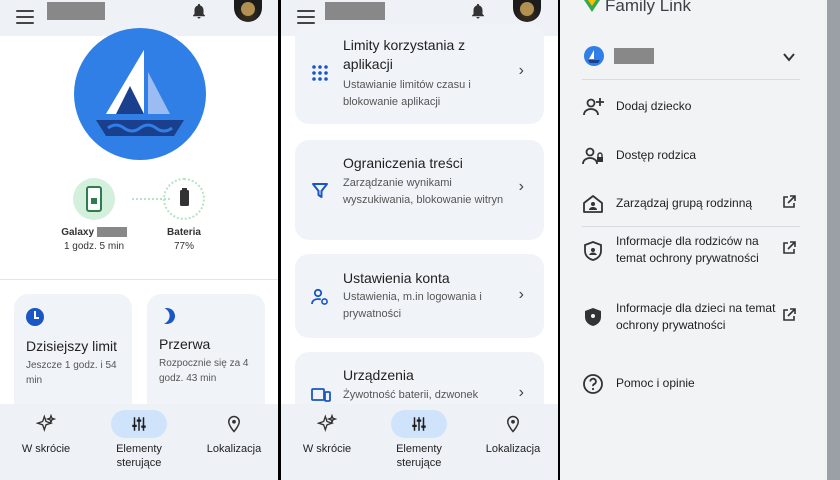 The width and height of the screenshot is (840, 480). Describe the element at coordinates (655, 383) in the screenshot. I see `menu-help-feedback-label: Pomoc i opinie` at that location.